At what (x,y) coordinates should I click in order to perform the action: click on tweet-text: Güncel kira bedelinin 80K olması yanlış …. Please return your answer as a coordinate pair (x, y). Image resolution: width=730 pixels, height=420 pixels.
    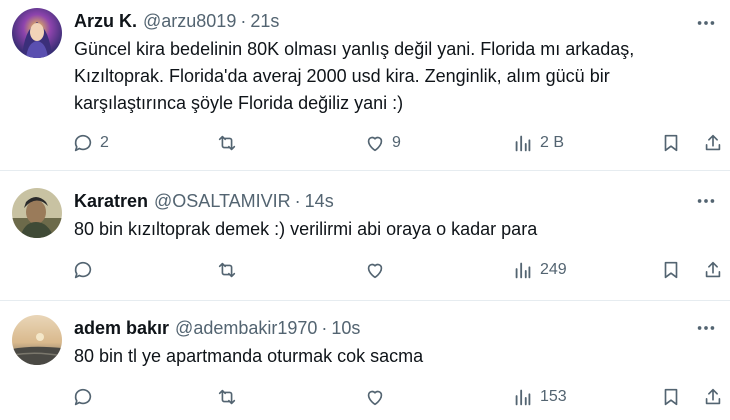
    Looking at the image, I should click on (354, 76).